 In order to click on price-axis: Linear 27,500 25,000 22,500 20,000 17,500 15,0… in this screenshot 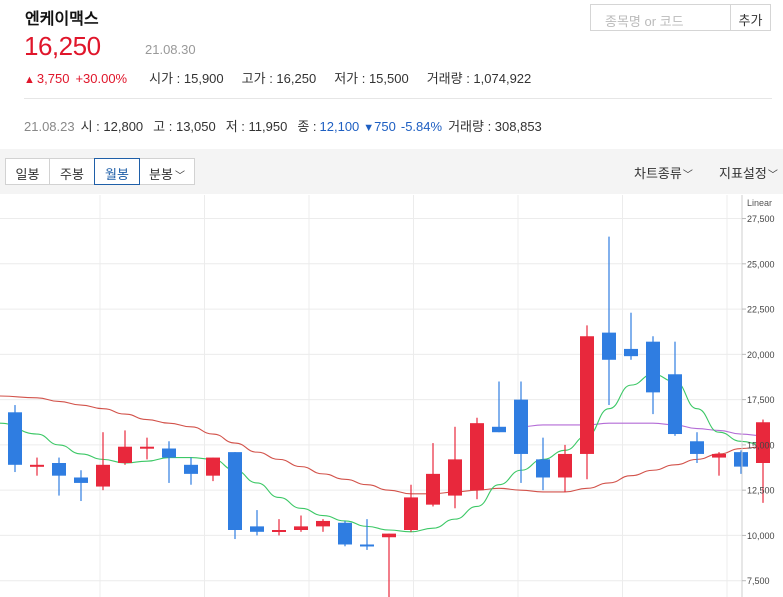, I will do `click(758, 396)`.